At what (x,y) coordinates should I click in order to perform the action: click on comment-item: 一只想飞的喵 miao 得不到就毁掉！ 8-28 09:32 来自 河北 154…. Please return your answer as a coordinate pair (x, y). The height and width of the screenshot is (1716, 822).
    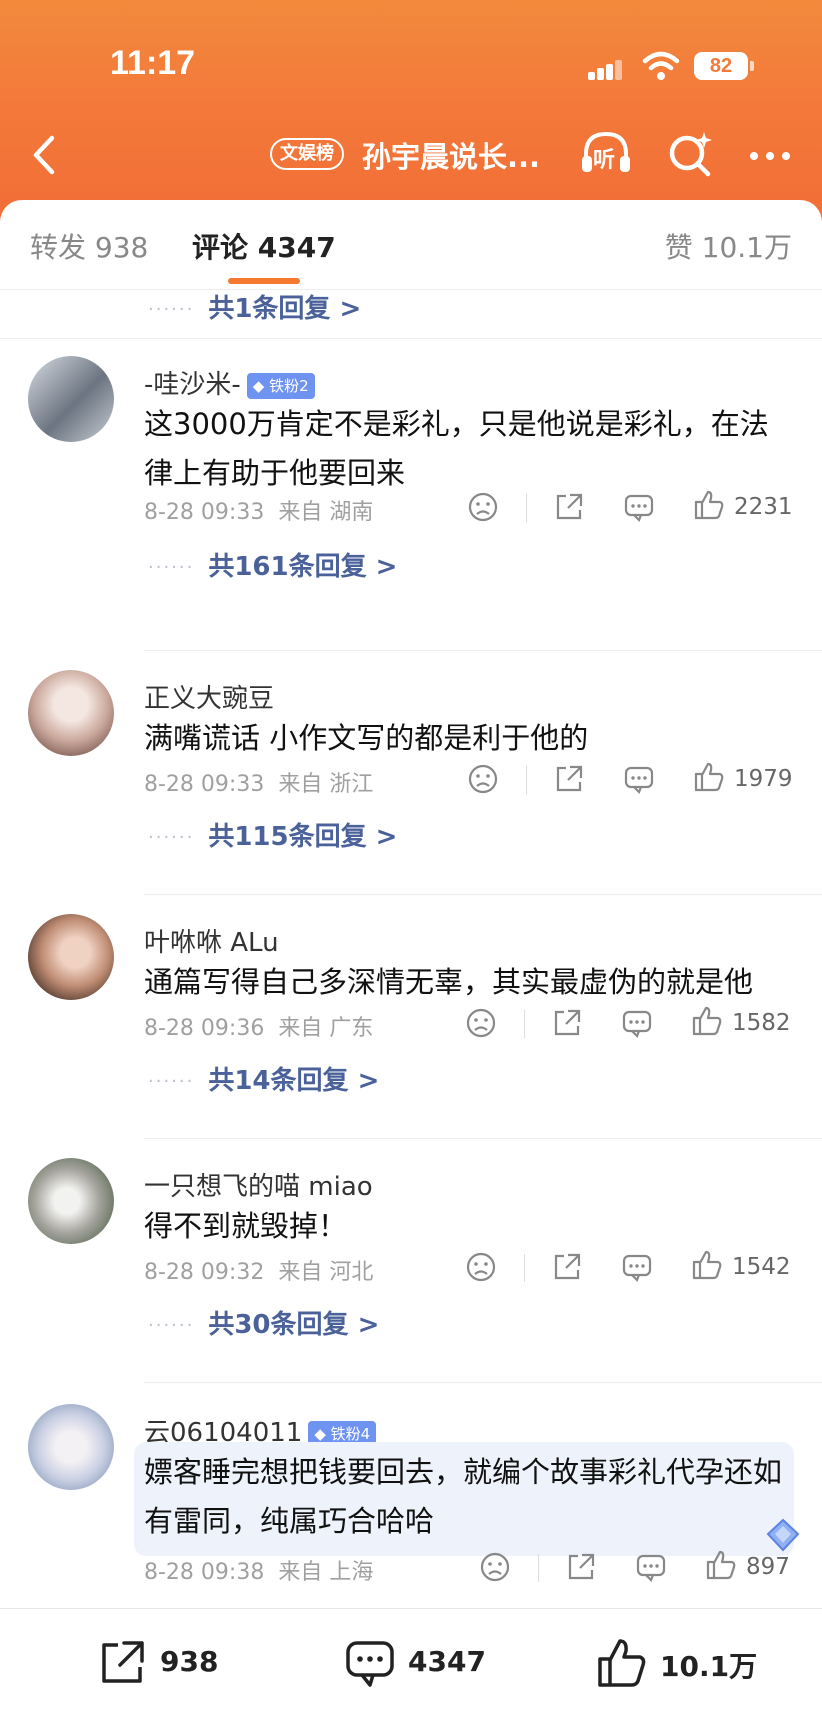
    Looking at the image, I should click on (411, 1263).